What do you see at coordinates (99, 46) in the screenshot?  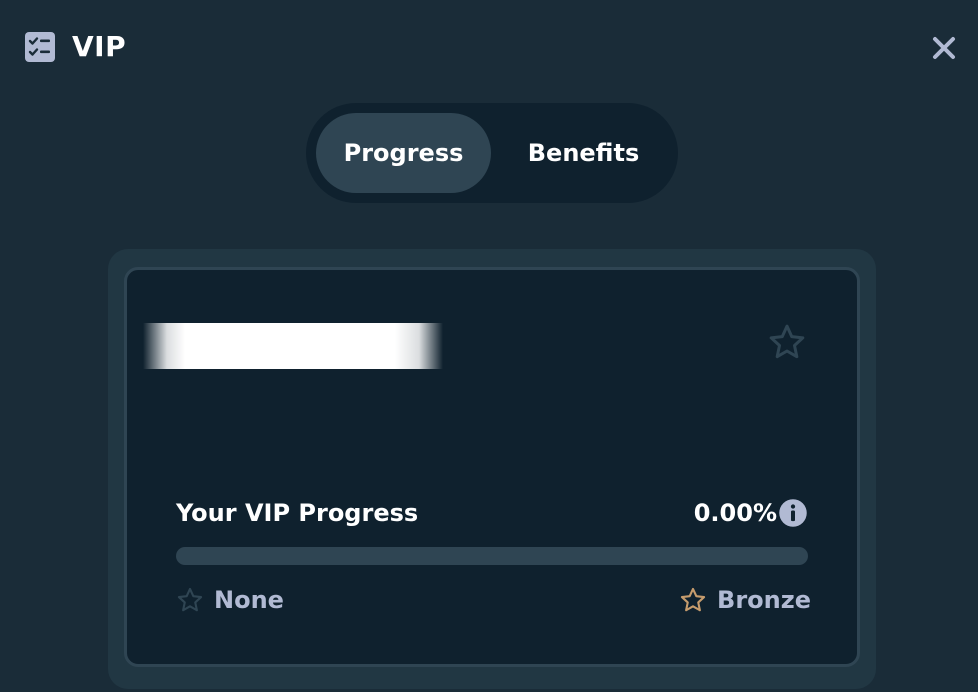 I see `modal-title: VIP` at bounding box center [99, 46].